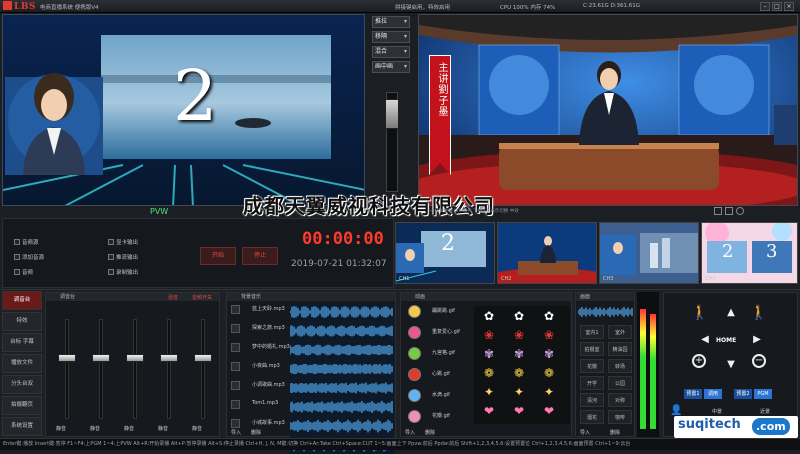  Describe the element at coordinates (202, 297) in the screenshot. I see `mixer-tab-switch: 音频开关` at that location.